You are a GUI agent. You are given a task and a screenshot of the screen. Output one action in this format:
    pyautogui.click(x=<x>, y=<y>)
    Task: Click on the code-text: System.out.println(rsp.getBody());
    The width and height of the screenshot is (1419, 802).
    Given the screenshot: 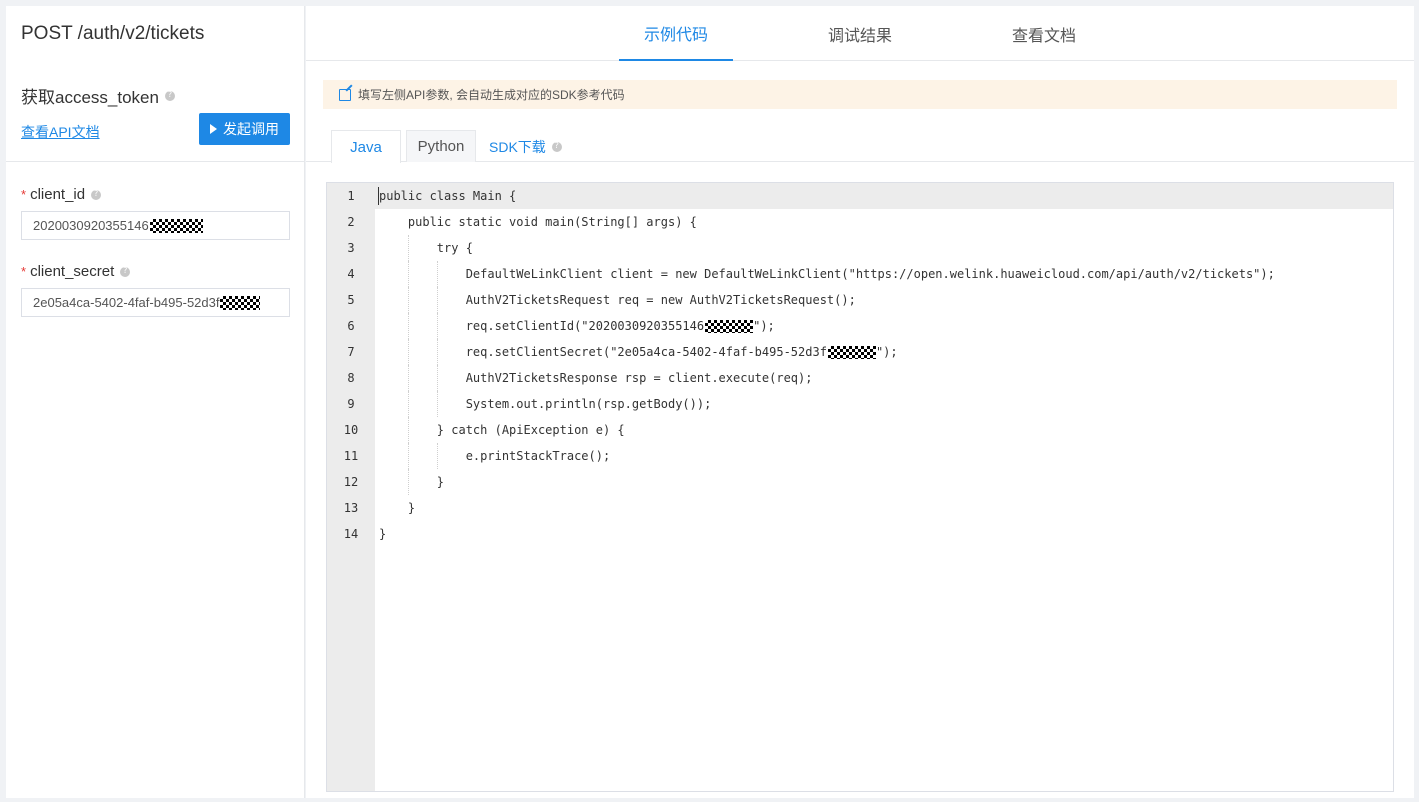 What is the action you would take?
    pyautogui.click(x=545, y=404)
    